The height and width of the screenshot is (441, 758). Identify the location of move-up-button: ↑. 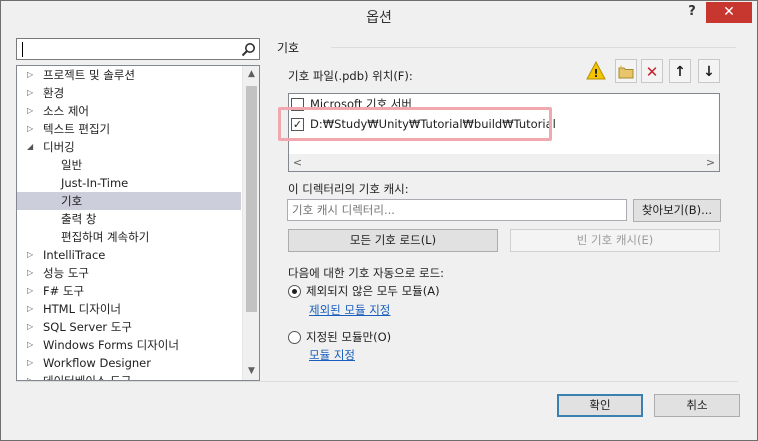
(680, 71).